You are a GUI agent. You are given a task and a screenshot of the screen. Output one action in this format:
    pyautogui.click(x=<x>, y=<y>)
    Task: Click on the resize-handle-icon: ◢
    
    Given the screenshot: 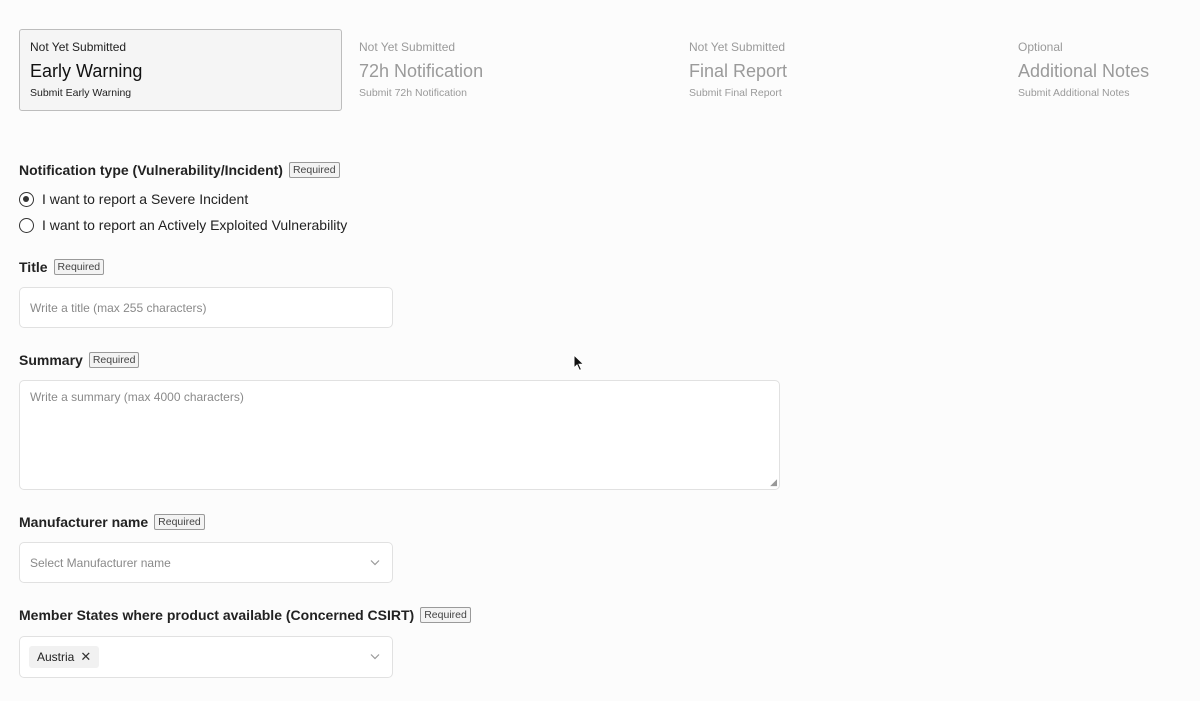 What is the action you would take?
    pyautogui.click(x=773, y=482)
    